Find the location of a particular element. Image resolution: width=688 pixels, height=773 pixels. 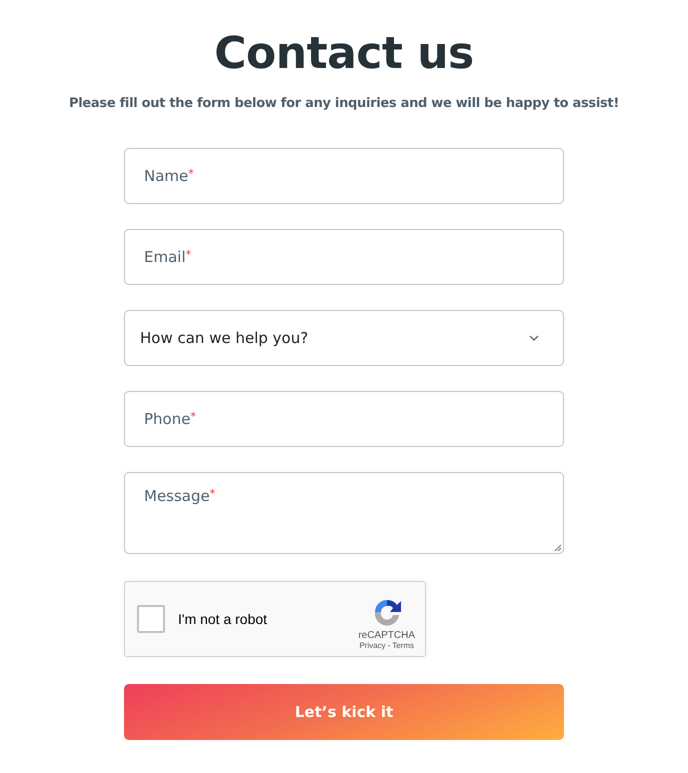

captcha-brand: reCAPTCHA is located at coordinates (386, 635).